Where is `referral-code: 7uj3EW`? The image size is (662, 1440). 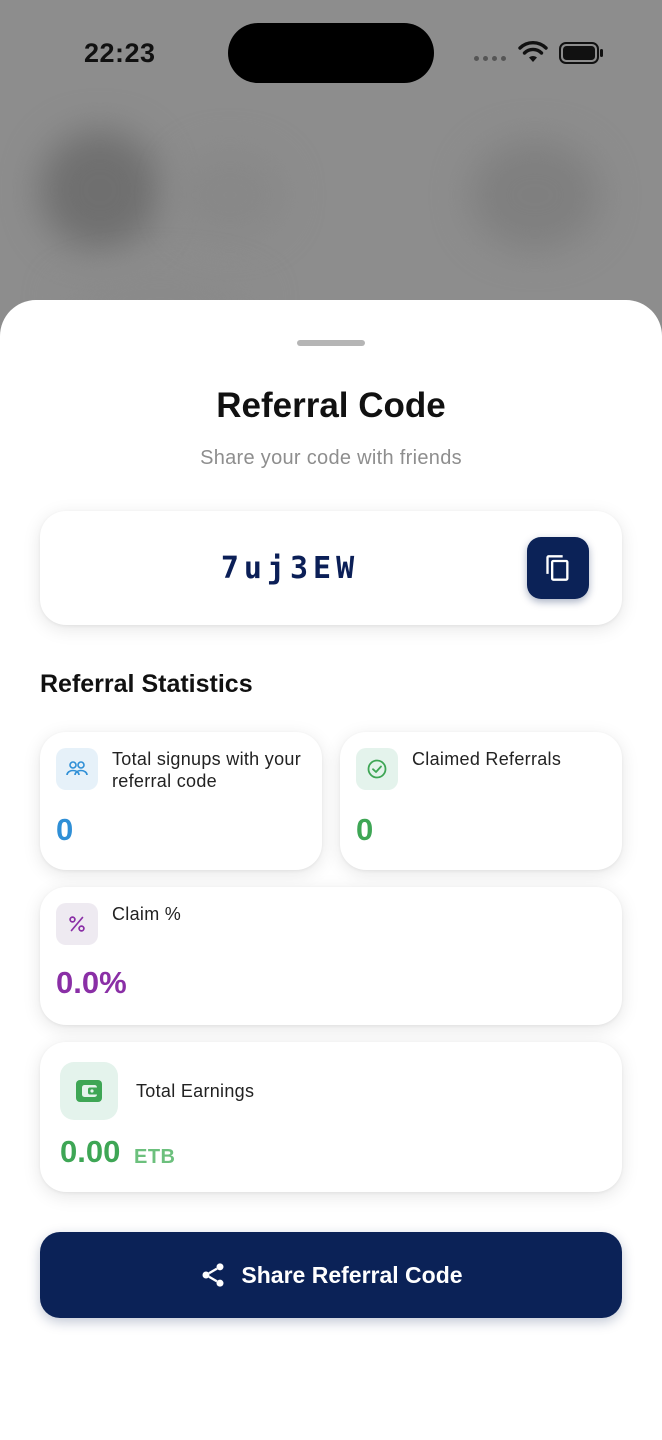
referral-code: 7uj3EW is located at coordinates (290, 568).